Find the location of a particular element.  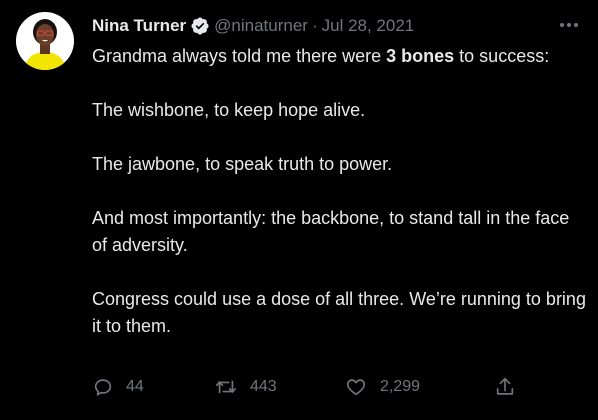

share-button is located at coordinates (505, 387).